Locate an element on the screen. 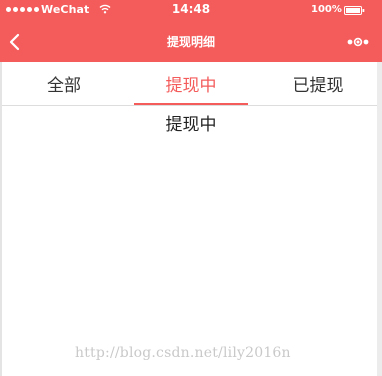  tab-pending: 提现中 is located at coordinates (191, 83).